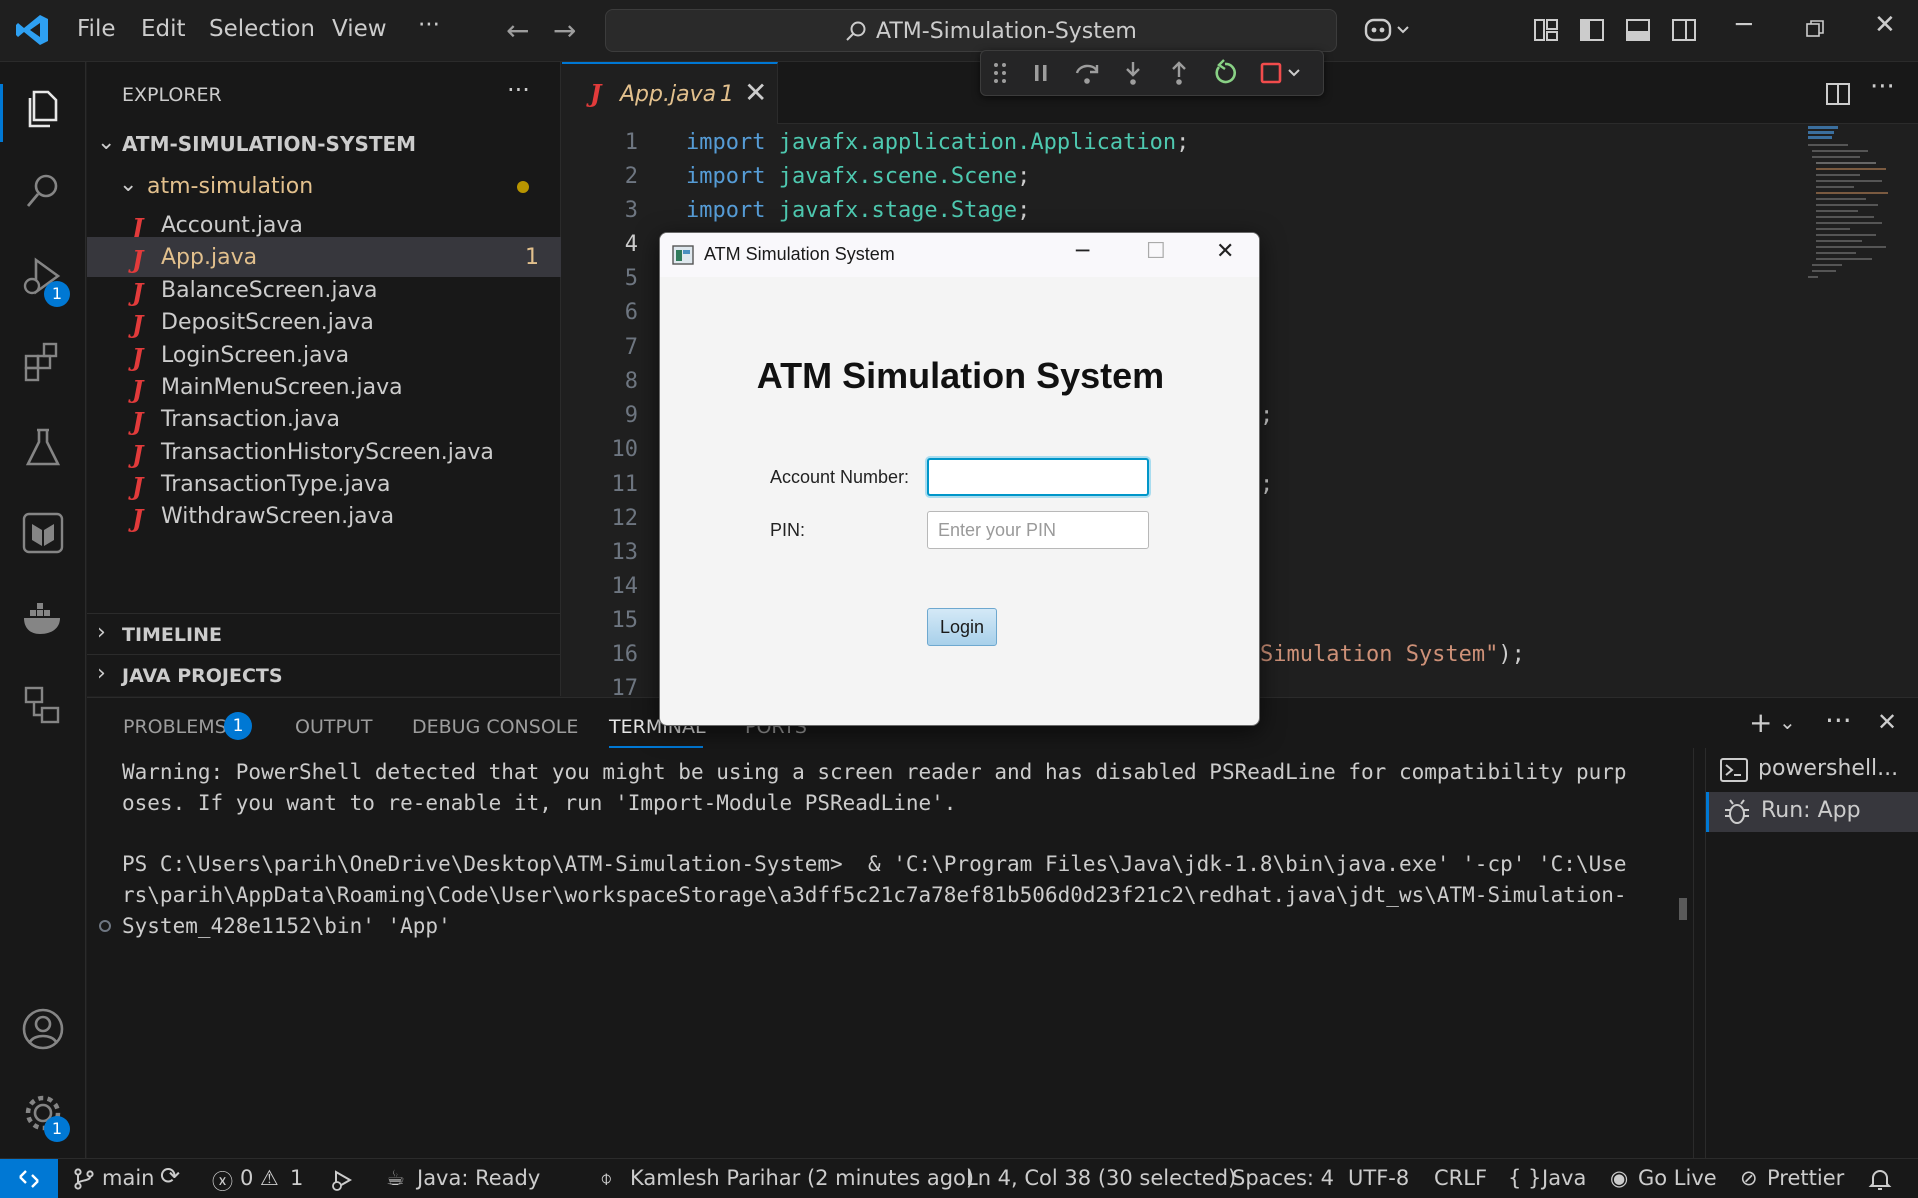  I want to click on coffee-icon: ☕, so click(395, 1178).